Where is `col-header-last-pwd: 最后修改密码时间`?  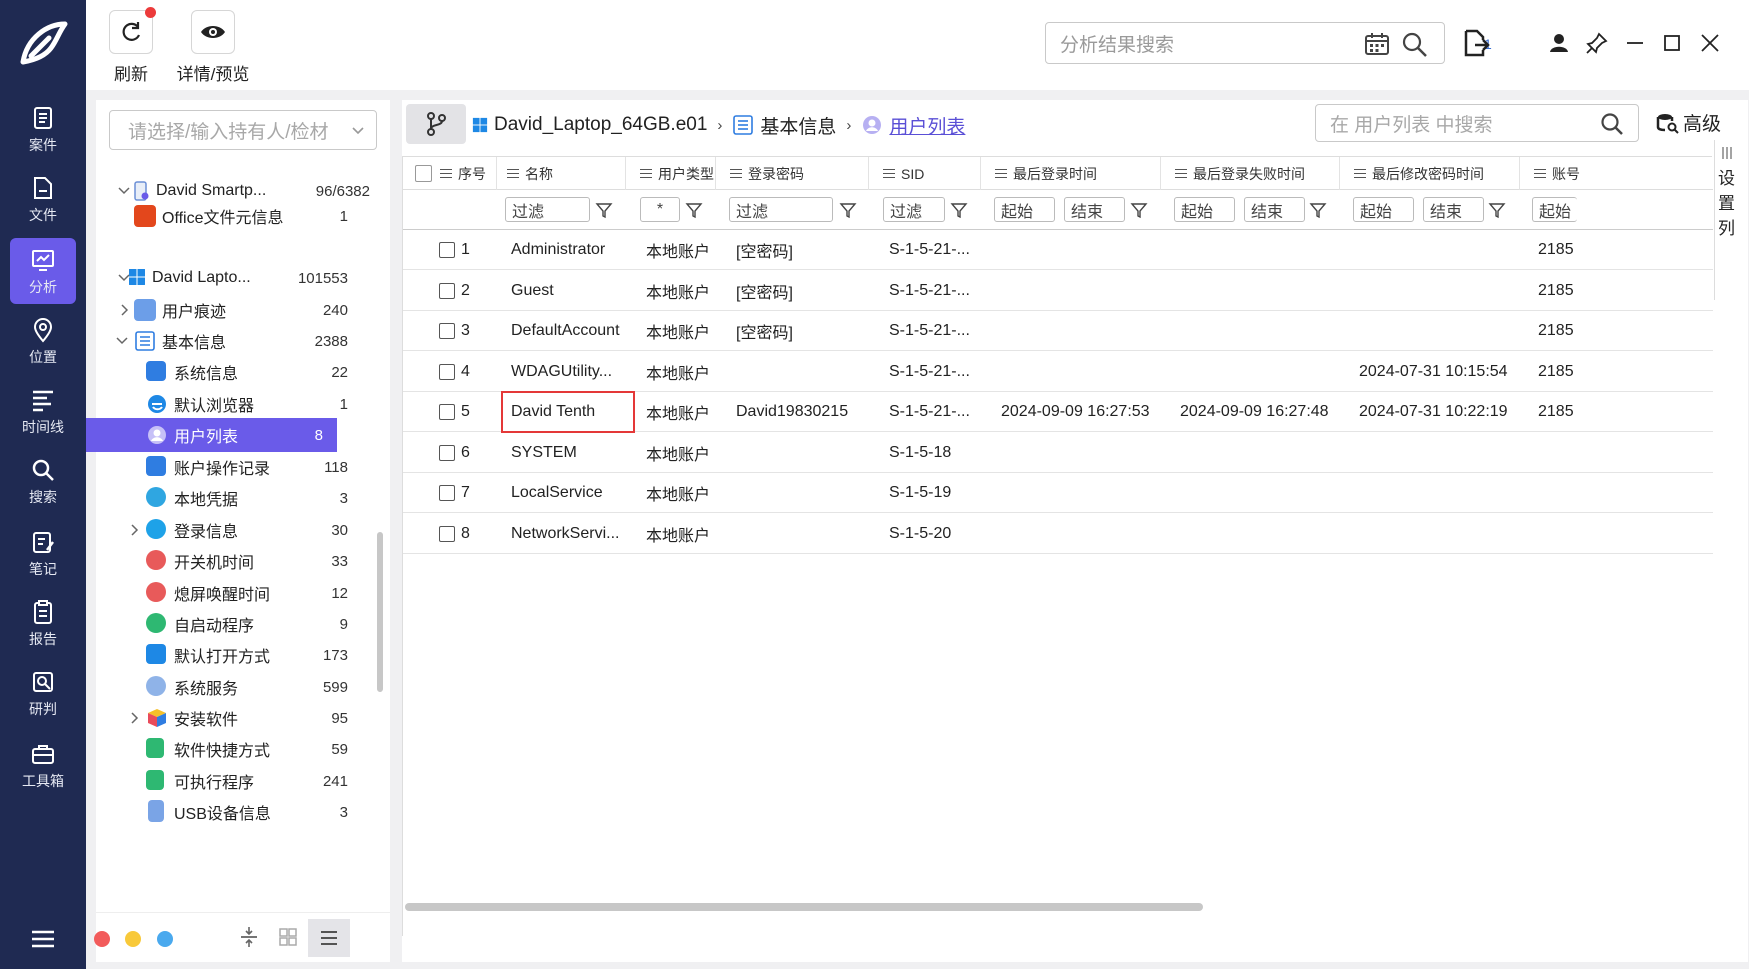 col-header-last-pwd: 最后修改密码时间 is located at coordinates (1430, 173).